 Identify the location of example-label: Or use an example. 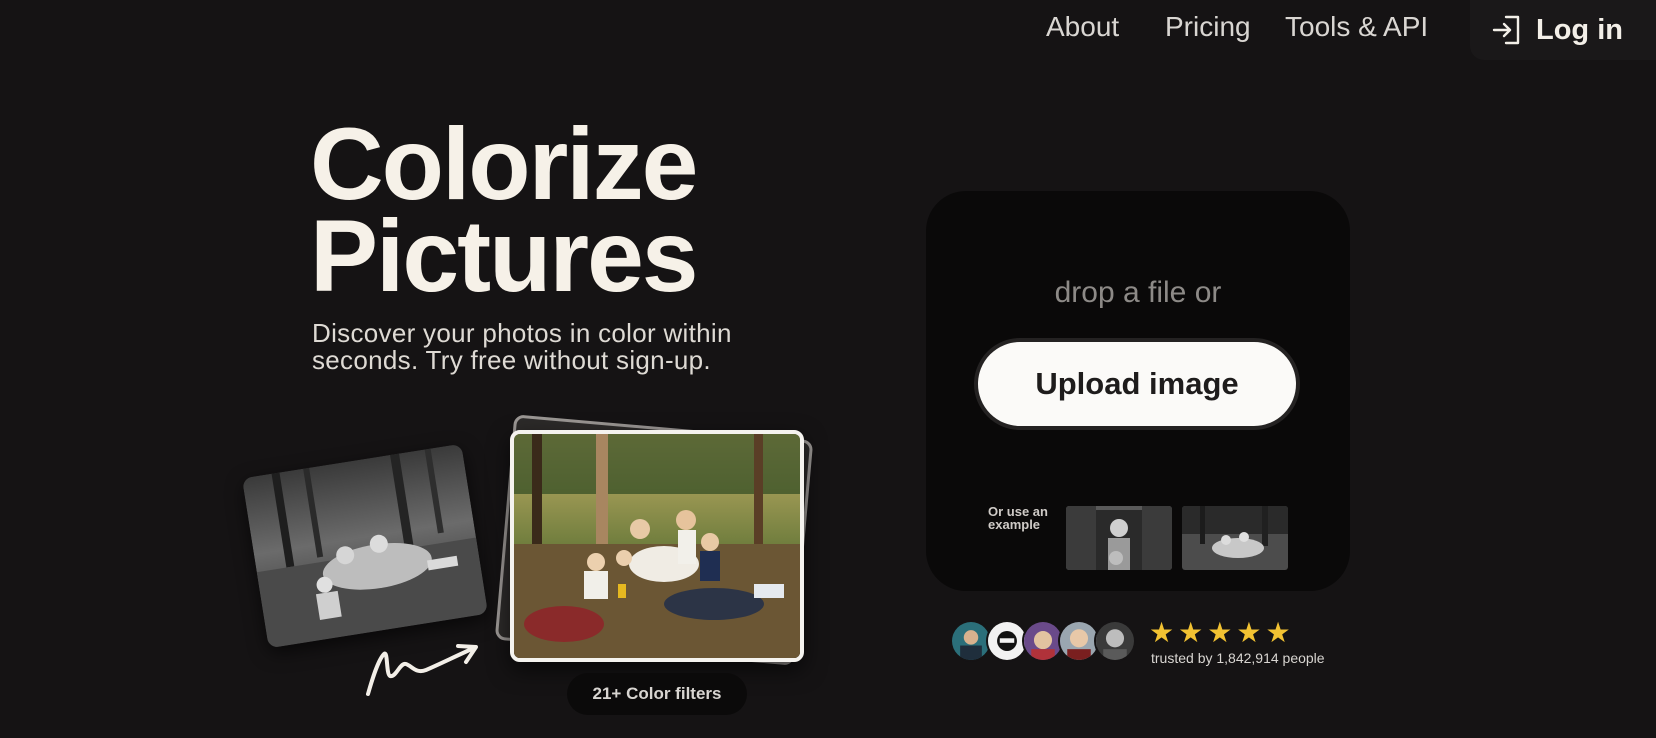
(1018, 518).